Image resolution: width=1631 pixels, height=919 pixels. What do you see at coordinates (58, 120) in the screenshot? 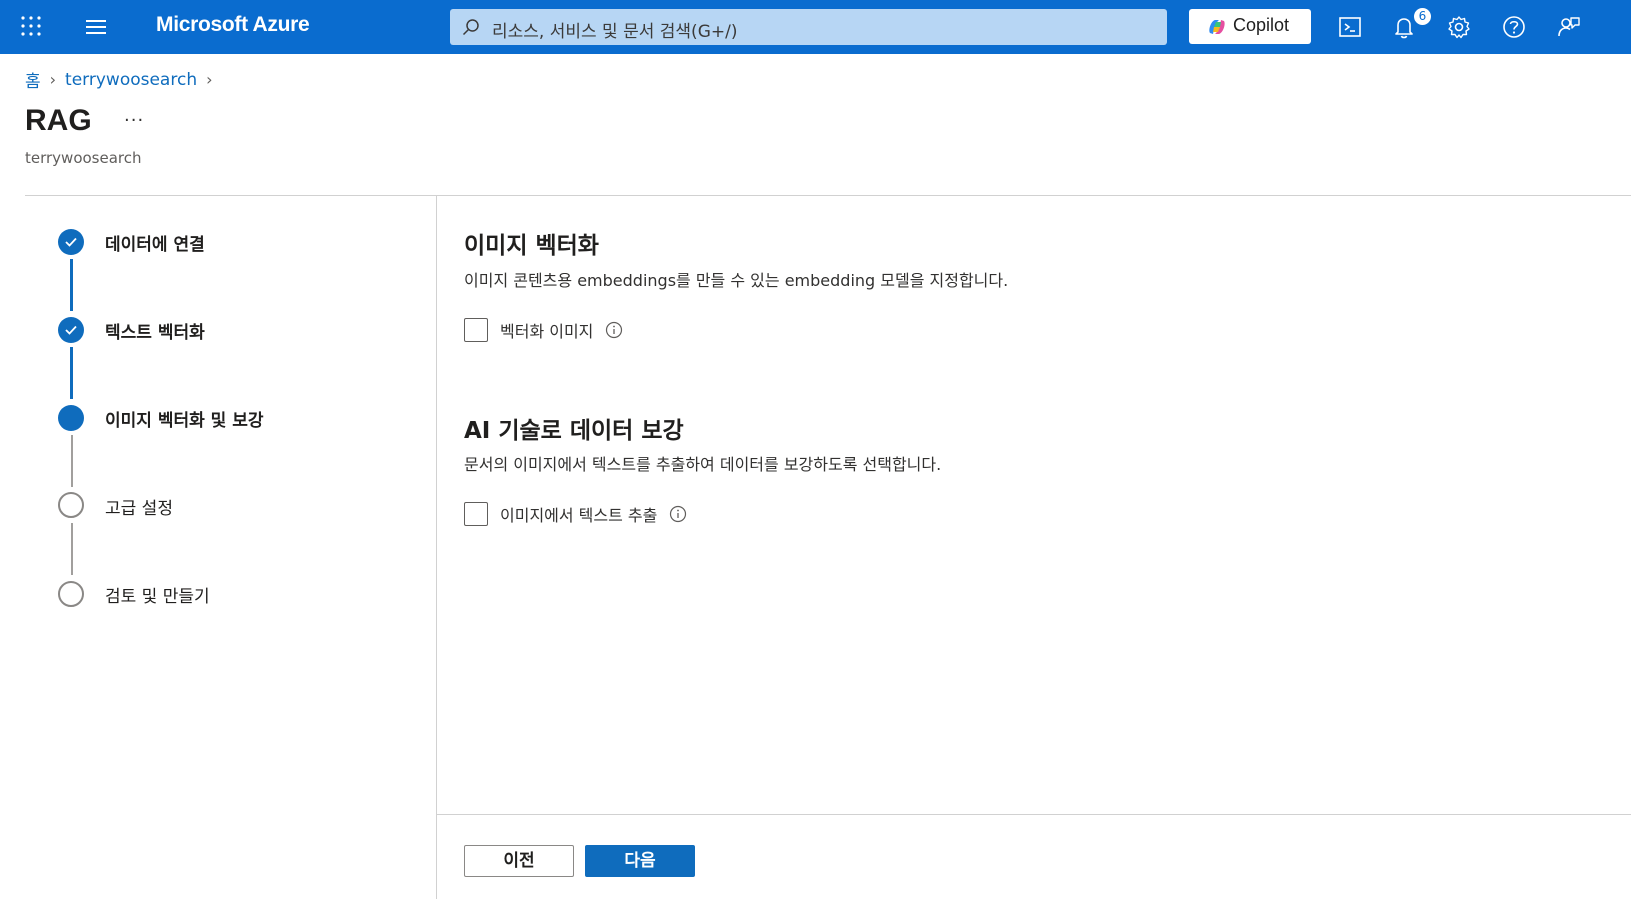
I see `page-title: RAG` at bounding box center [58, 120].